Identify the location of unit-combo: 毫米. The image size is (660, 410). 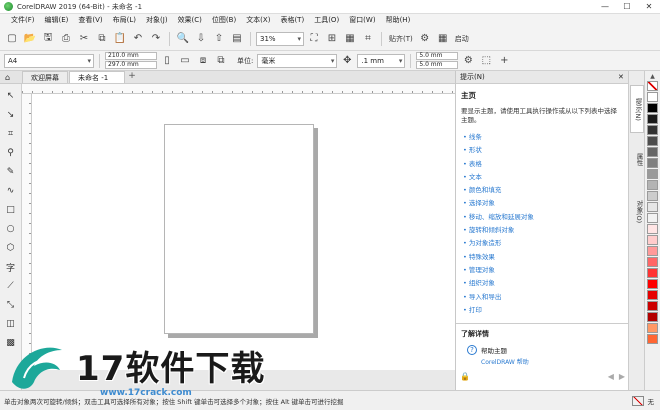
(297, 60).